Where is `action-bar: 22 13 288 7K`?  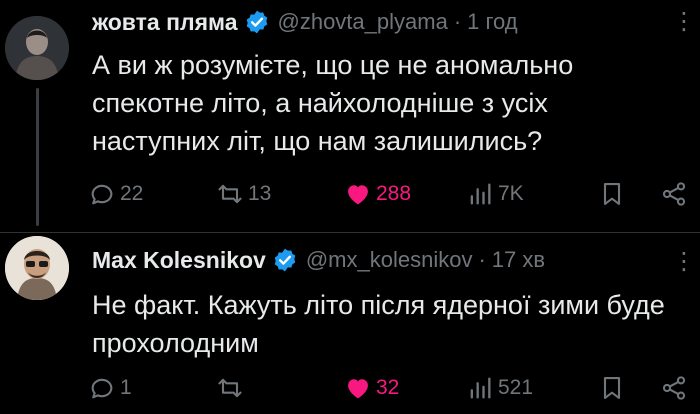 action-bar: 22 13 288 7K is located at coordinates (391, 194).